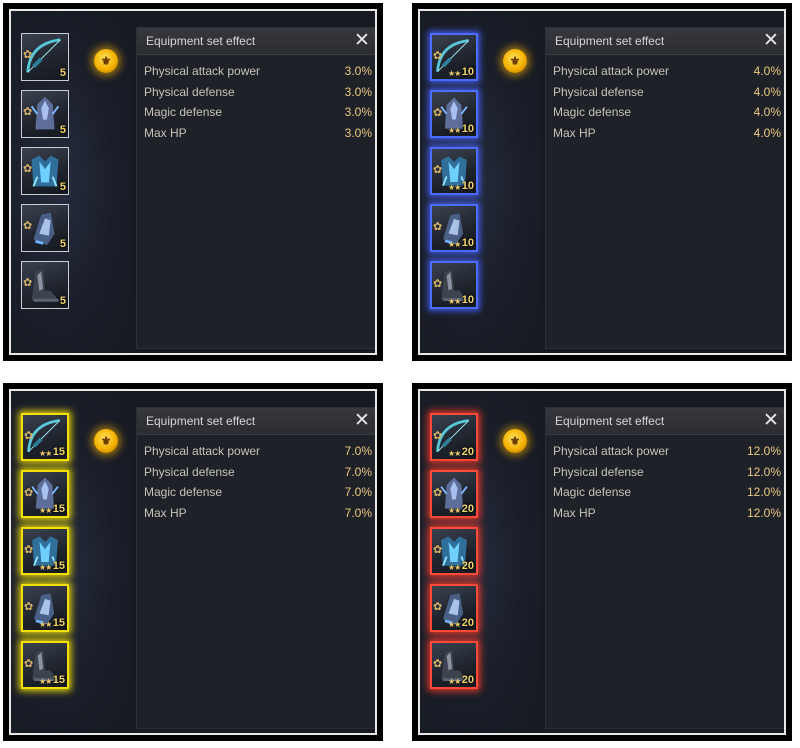  I want to click on stat-value: 3.0%, so click(358, 71).